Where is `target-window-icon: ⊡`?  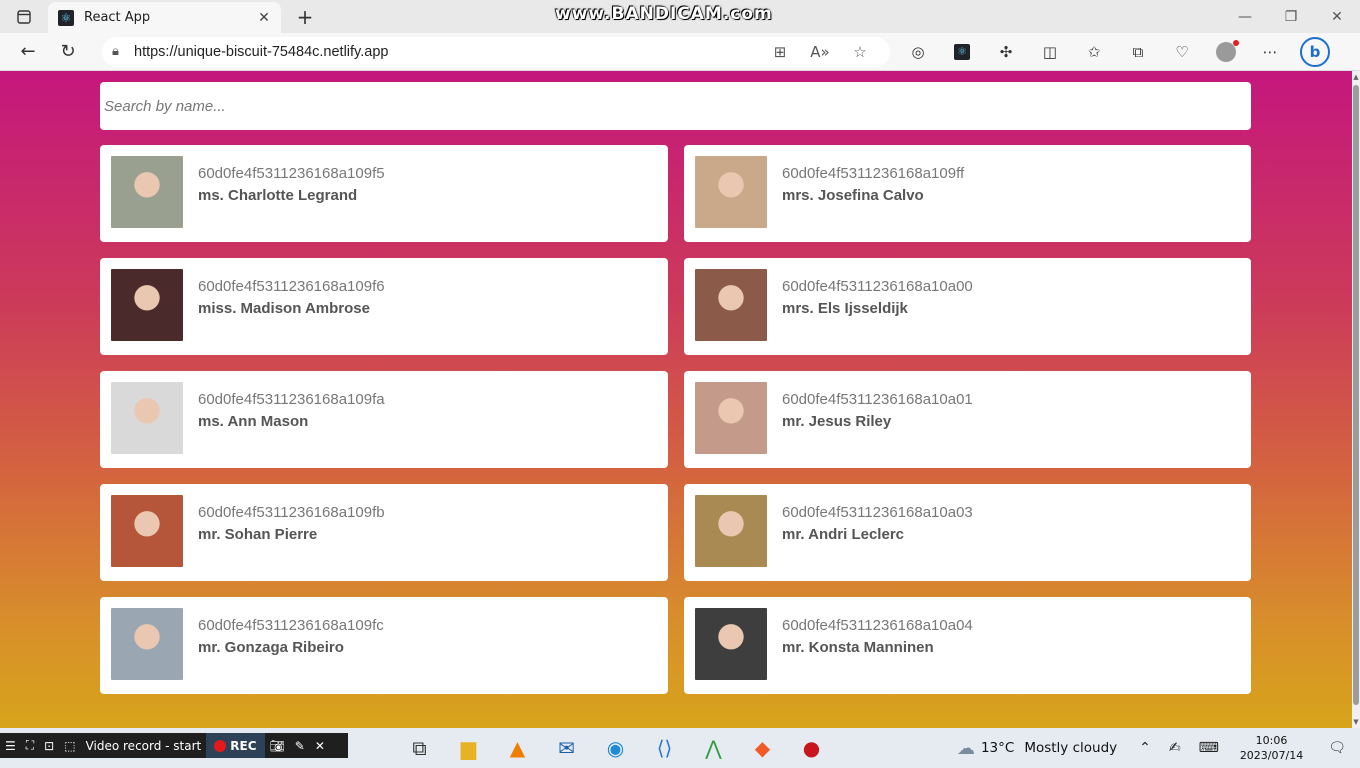
target-window-icon: ⊡ is located at coordinates (49, 745).